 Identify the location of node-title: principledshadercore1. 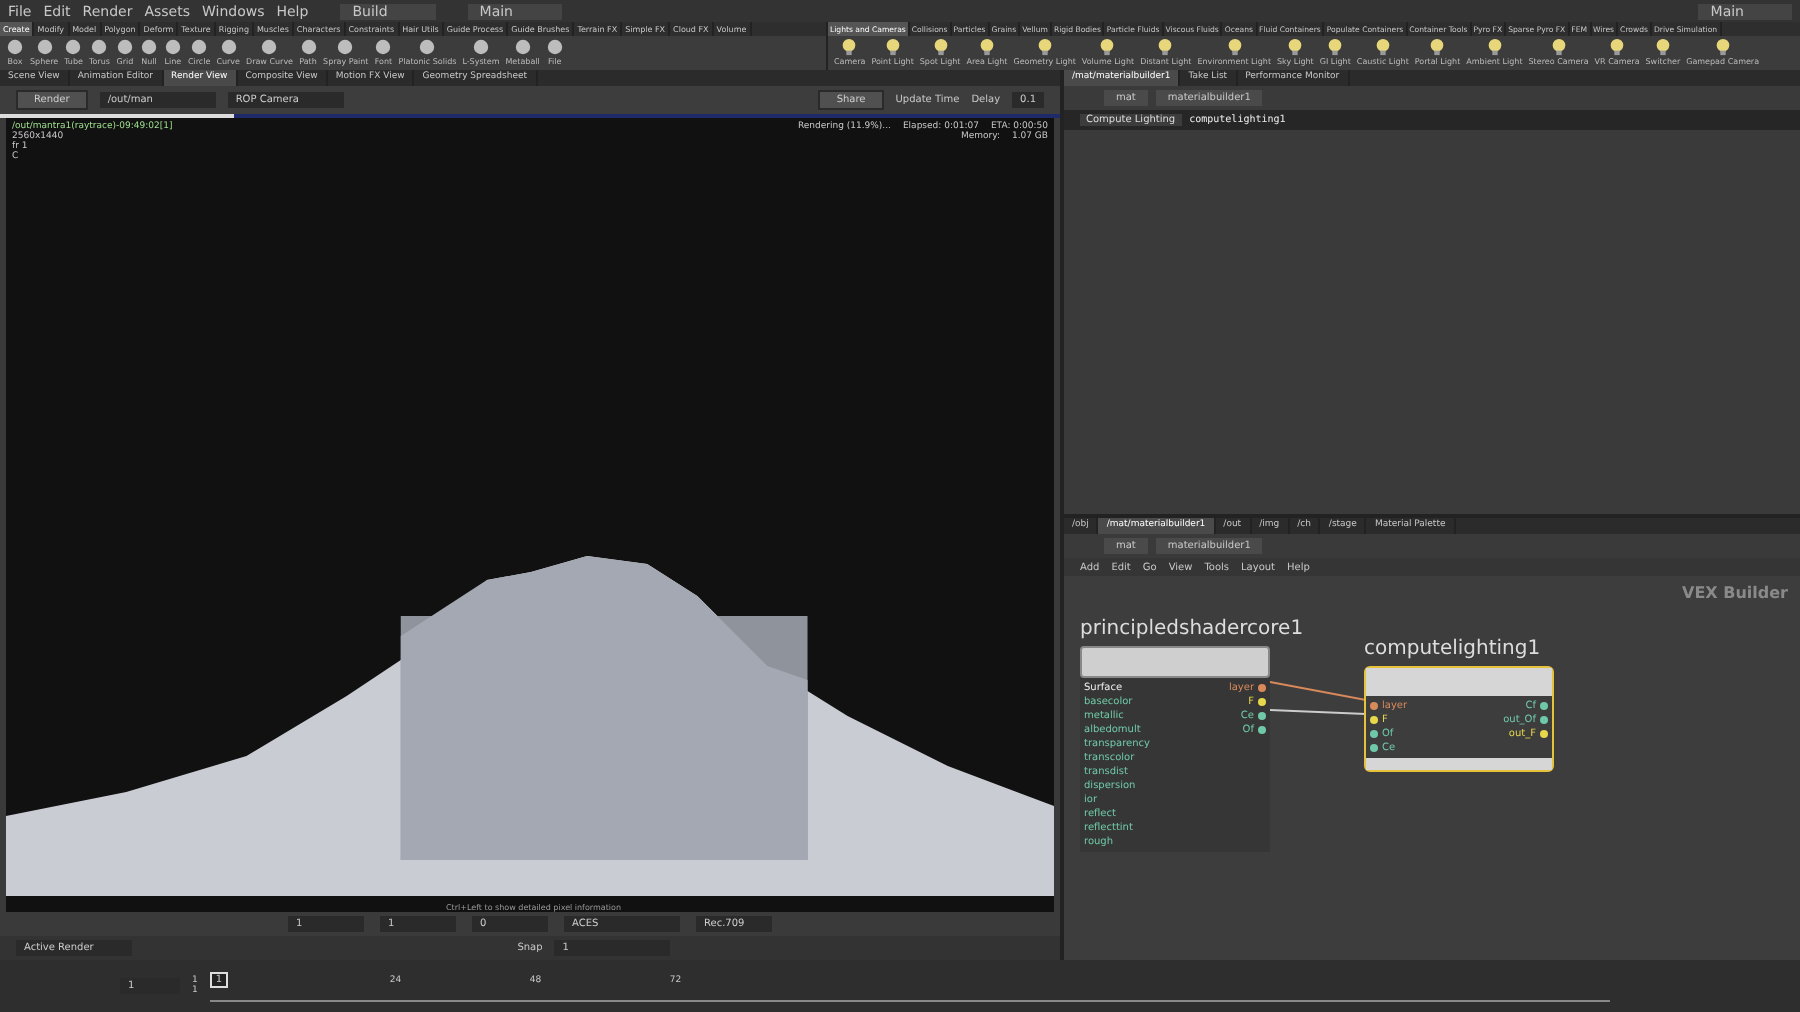
(1192, 629).